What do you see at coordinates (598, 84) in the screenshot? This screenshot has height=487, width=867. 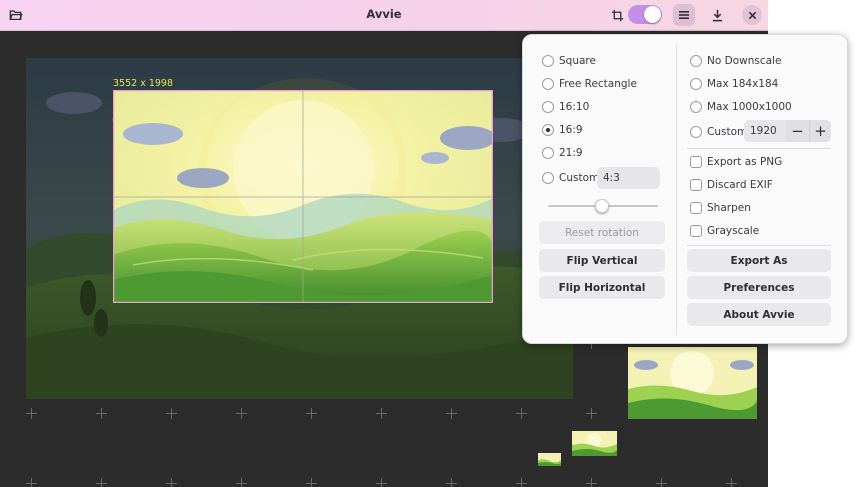 I see `aspect-option-label: Free Rectangle` at bounding box center [598, 84].